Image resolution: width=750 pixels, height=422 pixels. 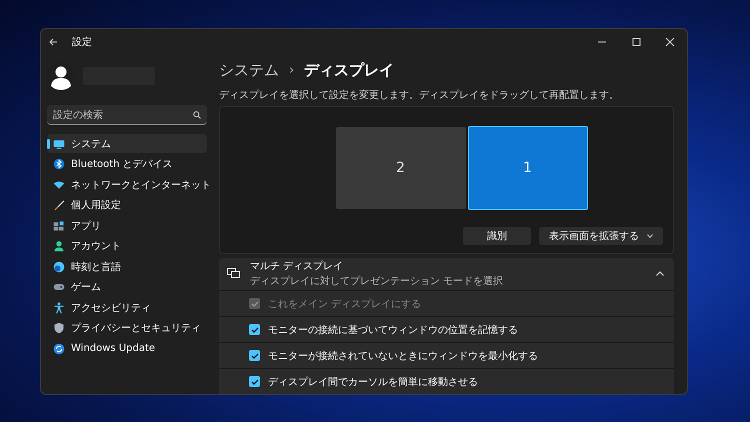 What do you see at coordinates (127, 225) in the screenshot?
I see `sidebar-item: アプリ` at bounding box center [127, 225].